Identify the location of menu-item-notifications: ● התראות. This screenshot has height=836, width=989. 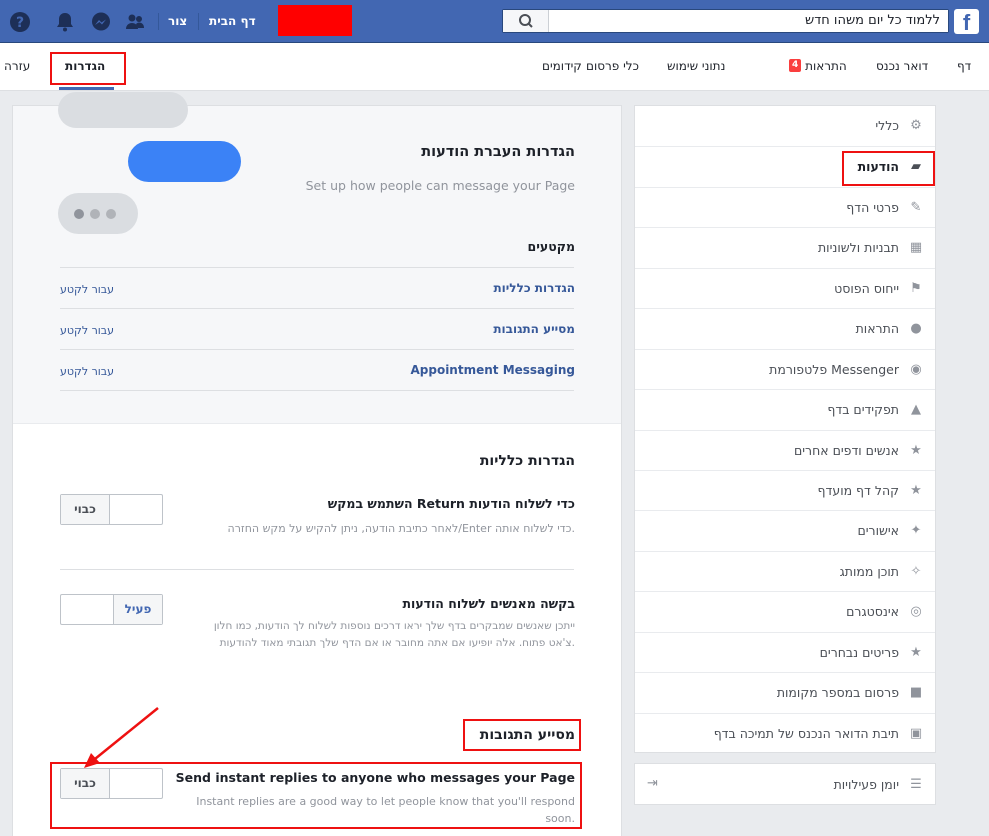
(785, 328).